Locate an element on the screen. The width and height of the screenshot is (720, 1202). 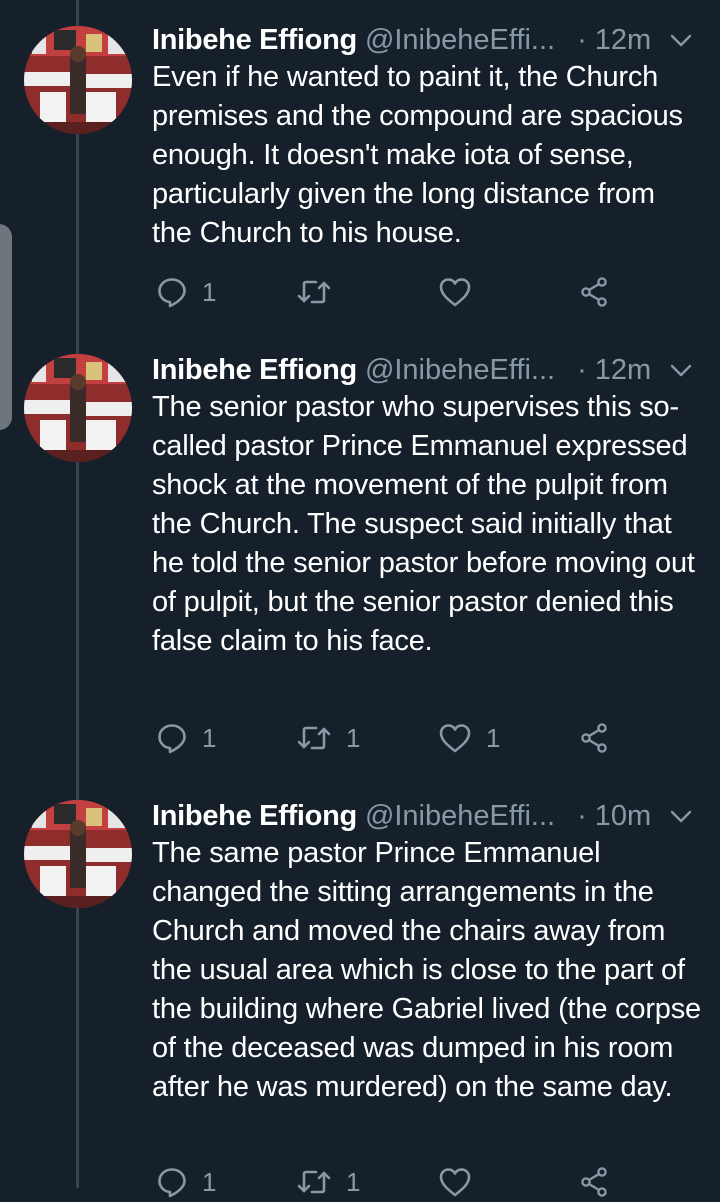
tweet-time: · 10m is located at coordinates (614, 816).